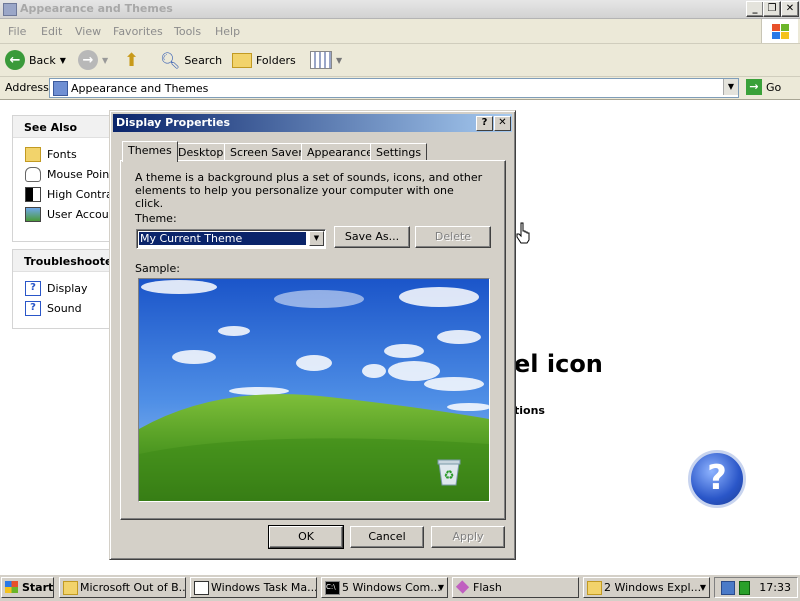  What do you see at coordinates (60, 88) in the screenshot?
I see `control-panel-icon` at bounding box center [60, 88].